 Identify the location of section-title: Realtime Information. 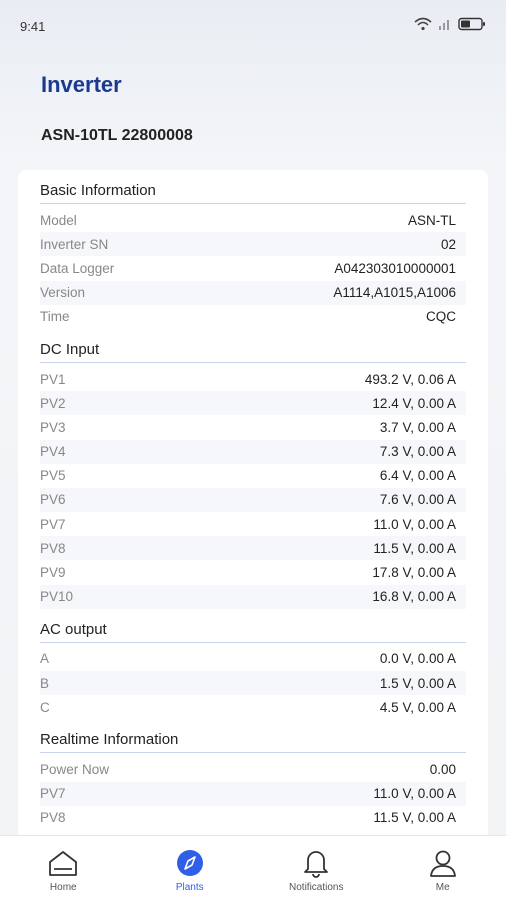
(253, 736).